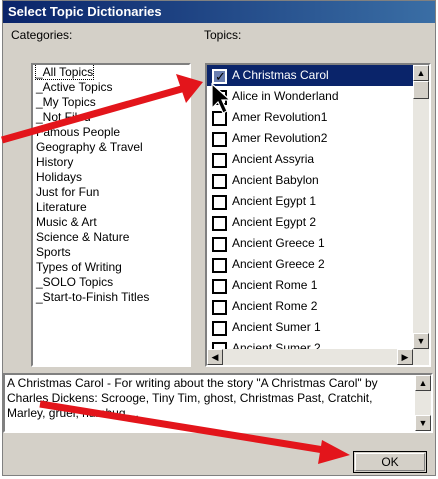  What do you see at coordinates (285, 96) in the screenshot?
I see `topic-label: Alice in Wonderland` at bounding box center [285, 96].